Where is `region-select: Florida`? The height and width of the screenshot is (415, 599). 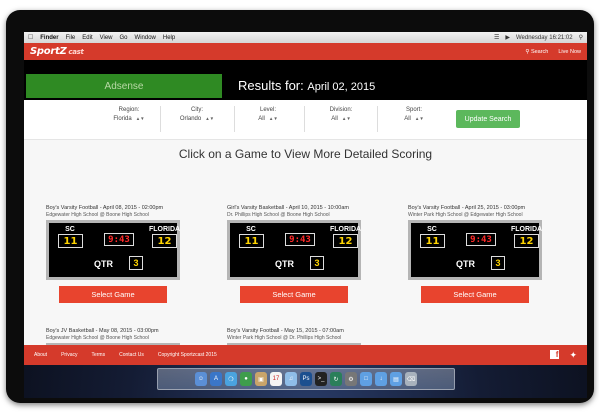 region-select: Florida is located at coordinates (122, 119).